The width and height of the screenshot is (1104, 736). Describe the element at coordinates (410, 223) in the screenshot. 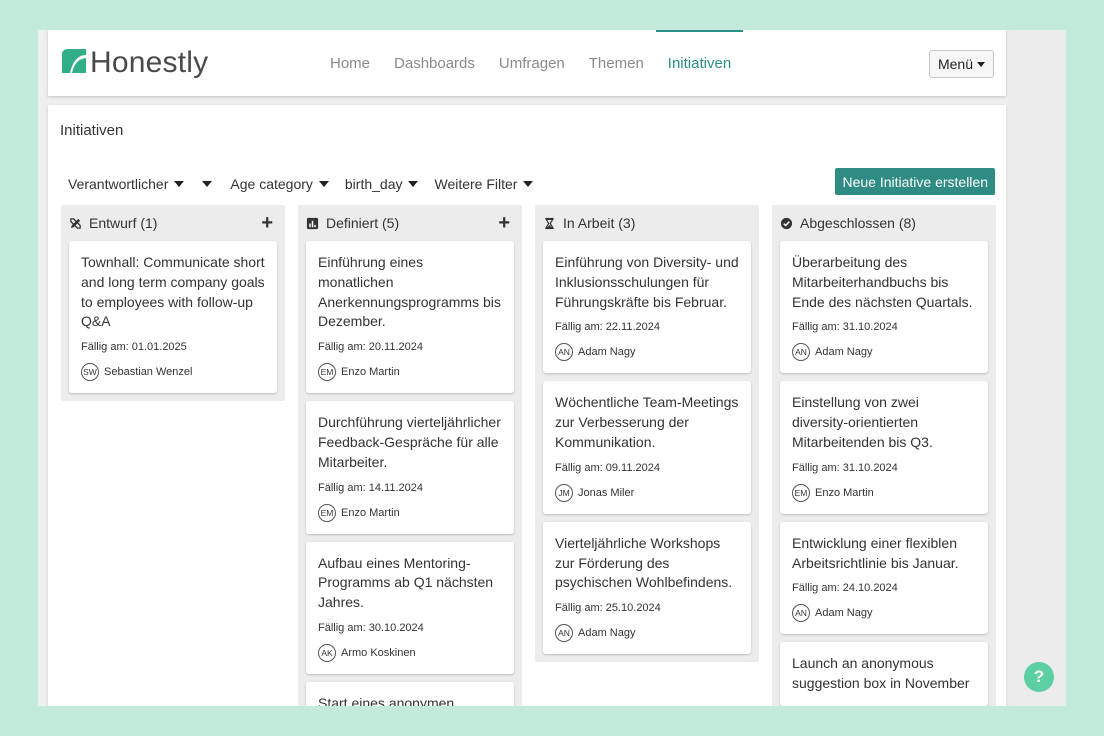

I see `column-header: Definiert (5) +` at that location.